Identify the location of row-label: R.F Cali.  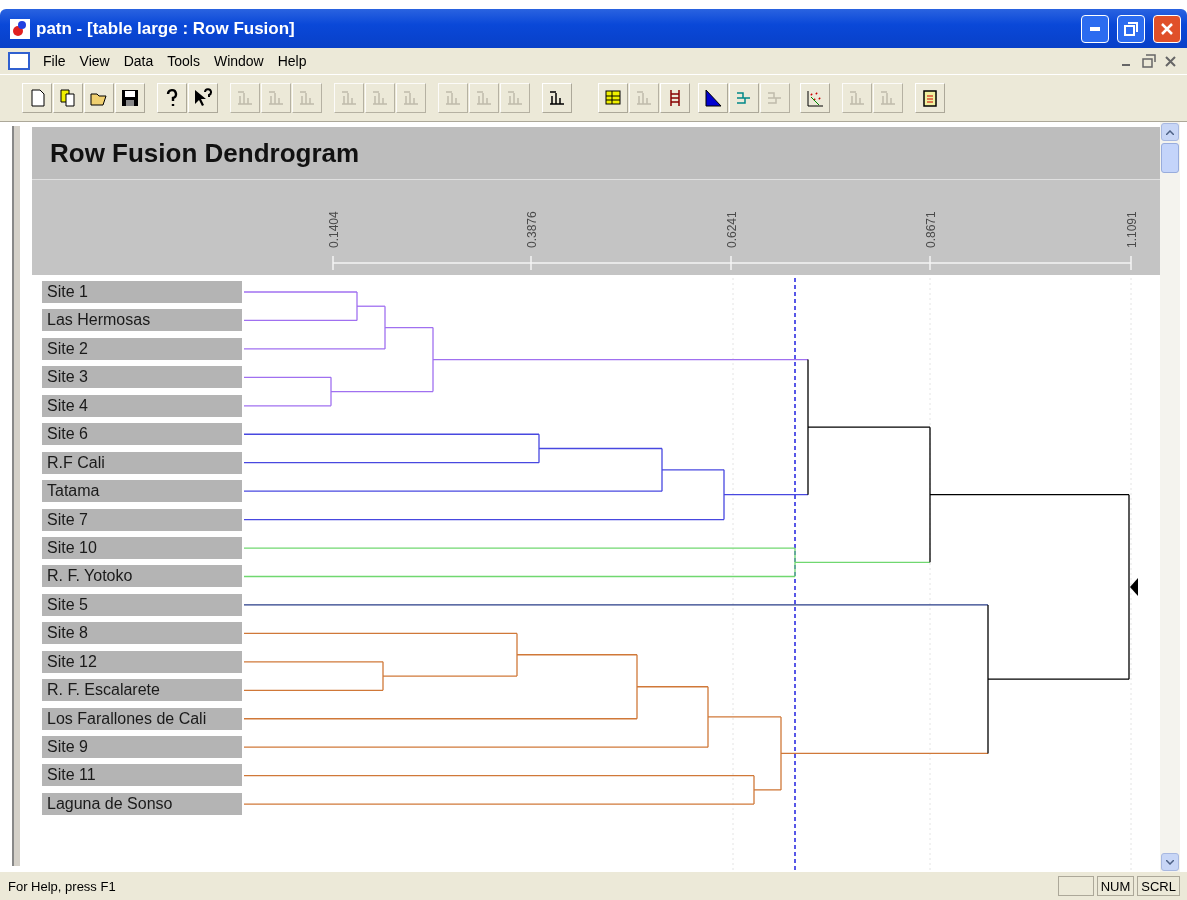
(142, 462).